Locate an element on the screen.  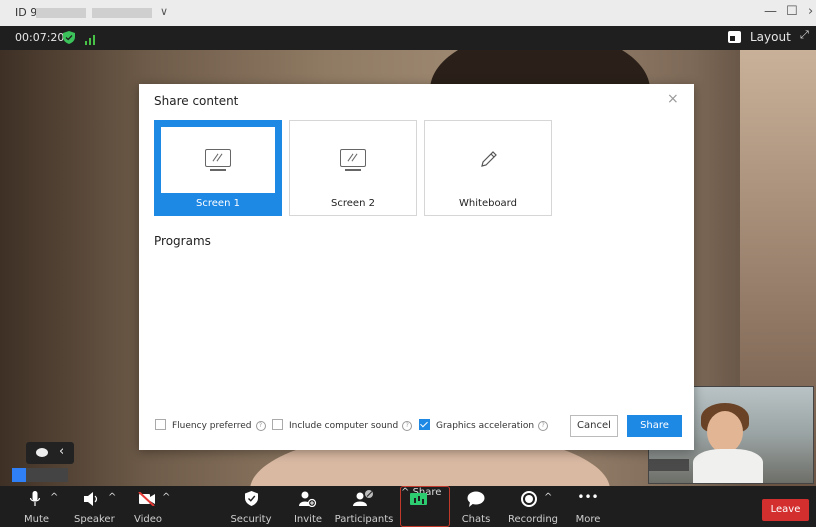
speaker-button: ^ Speaker is located at coordinates (99, 506).